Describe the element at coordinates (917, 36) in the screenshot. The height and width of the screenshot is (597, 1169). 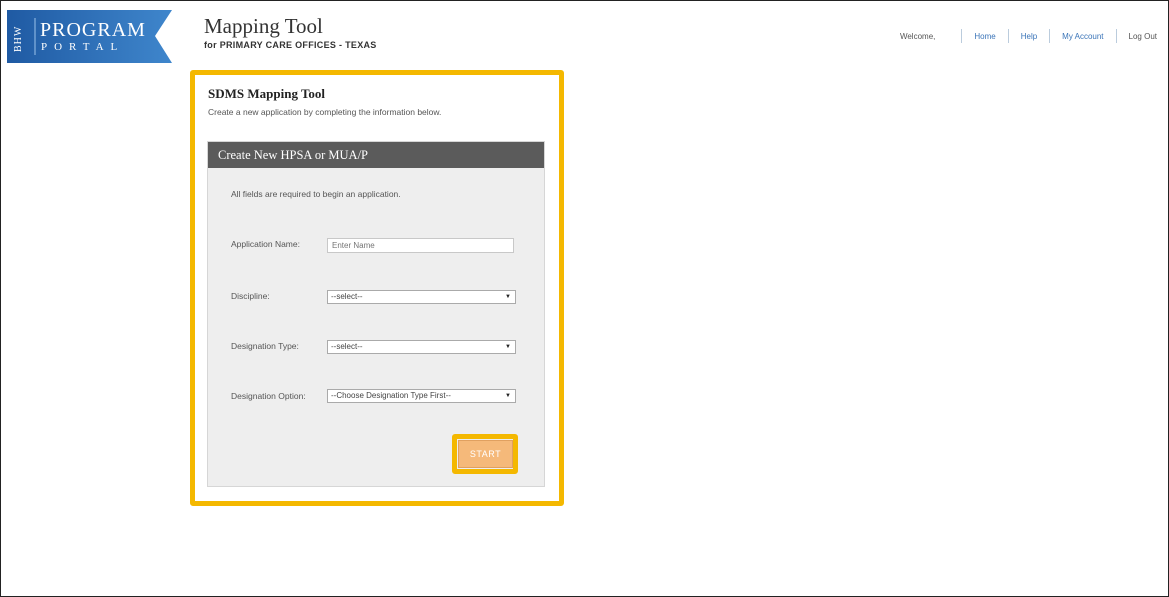
I see `welcome-text: Welcome,` at that location.